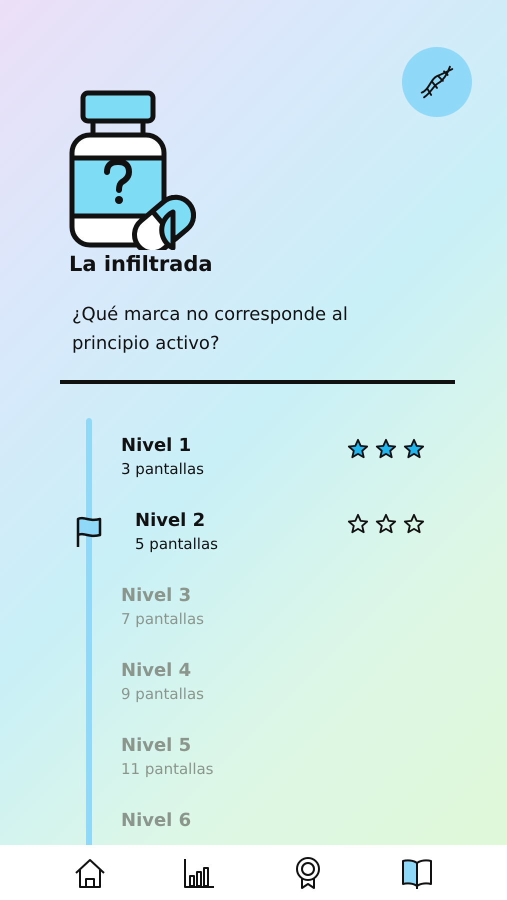 The width and height of the screenshot is (507, 900). Describe the element at coordinates (288, 596) in the screenshot. I see `level-title: Nivel 3` at that location.